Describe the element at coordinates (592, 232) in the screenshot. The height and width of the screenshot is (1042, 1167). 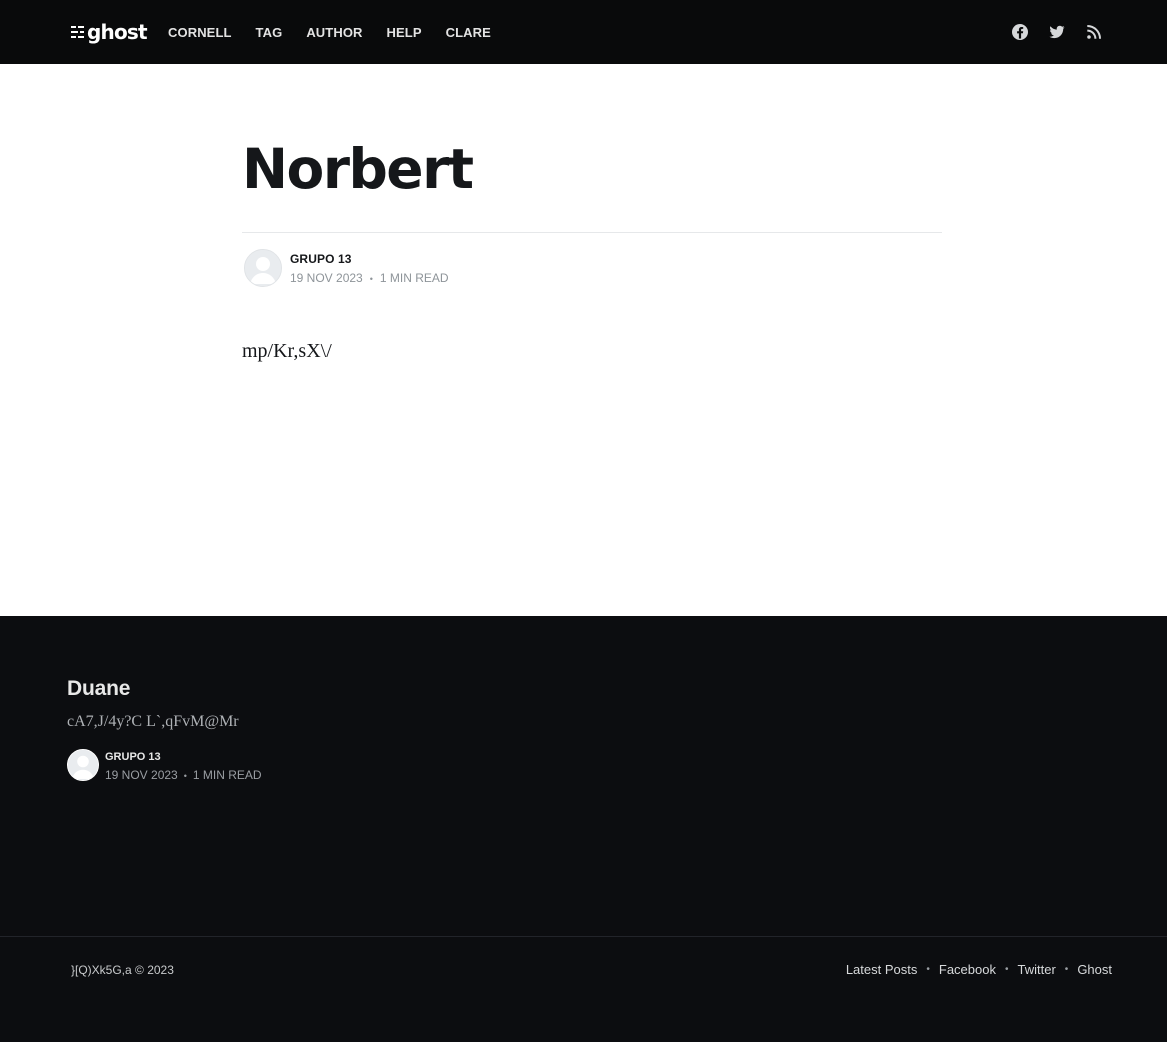
I see `title-divider` at that location.